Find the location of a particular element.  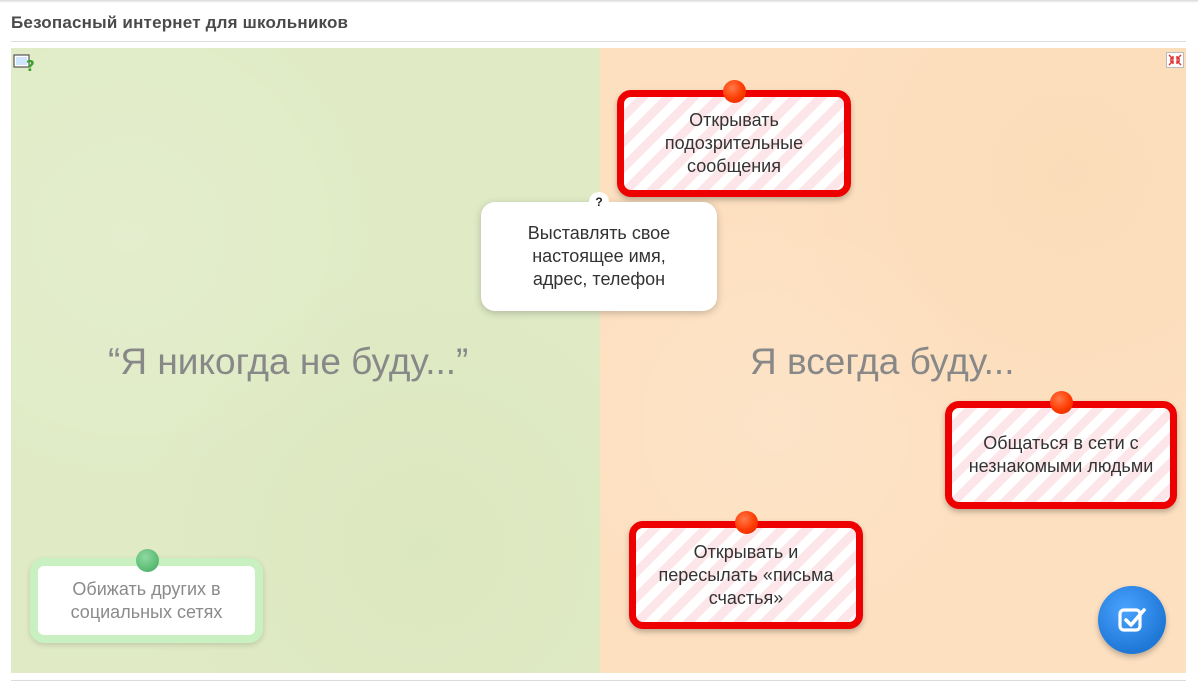

top-shadow is located at coordinates (599, 1).